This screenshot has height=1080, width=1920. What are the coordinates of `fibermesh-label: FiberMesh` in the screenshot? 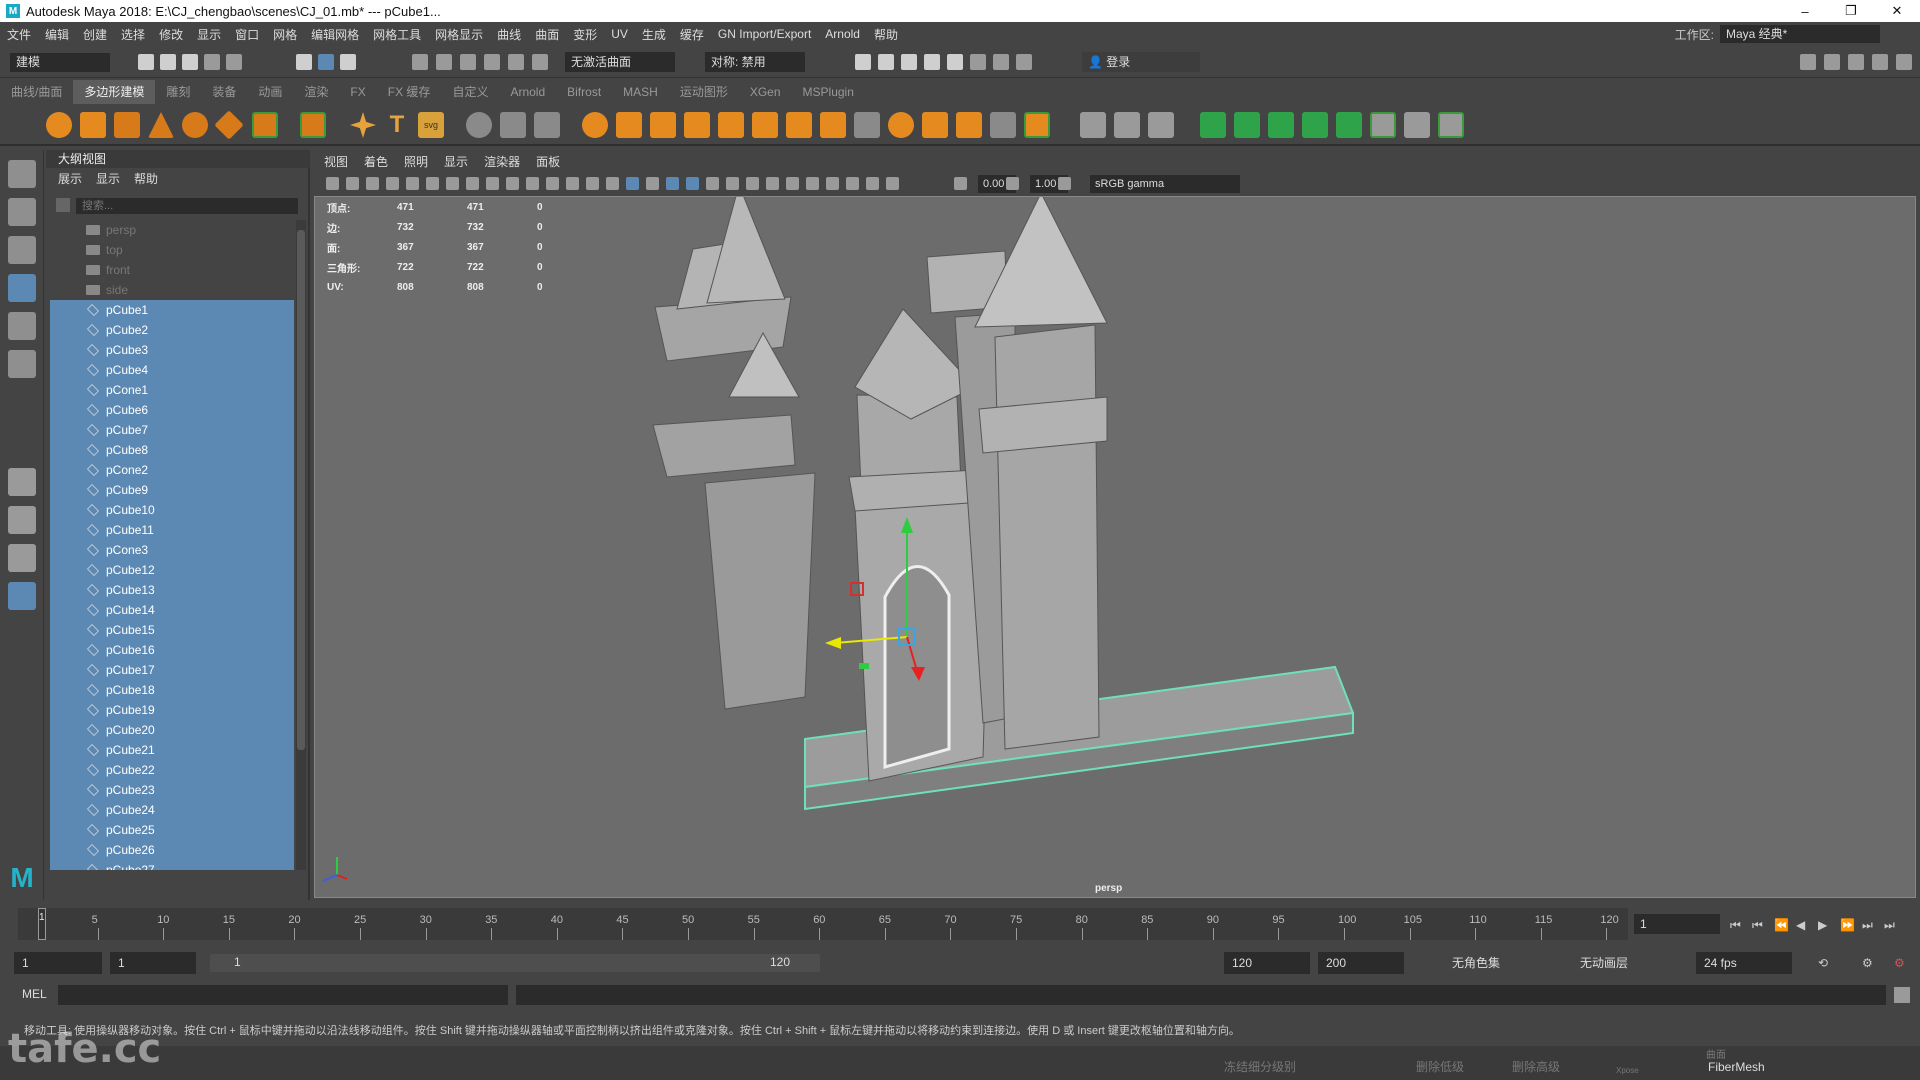 It's located at (1736, 1067).